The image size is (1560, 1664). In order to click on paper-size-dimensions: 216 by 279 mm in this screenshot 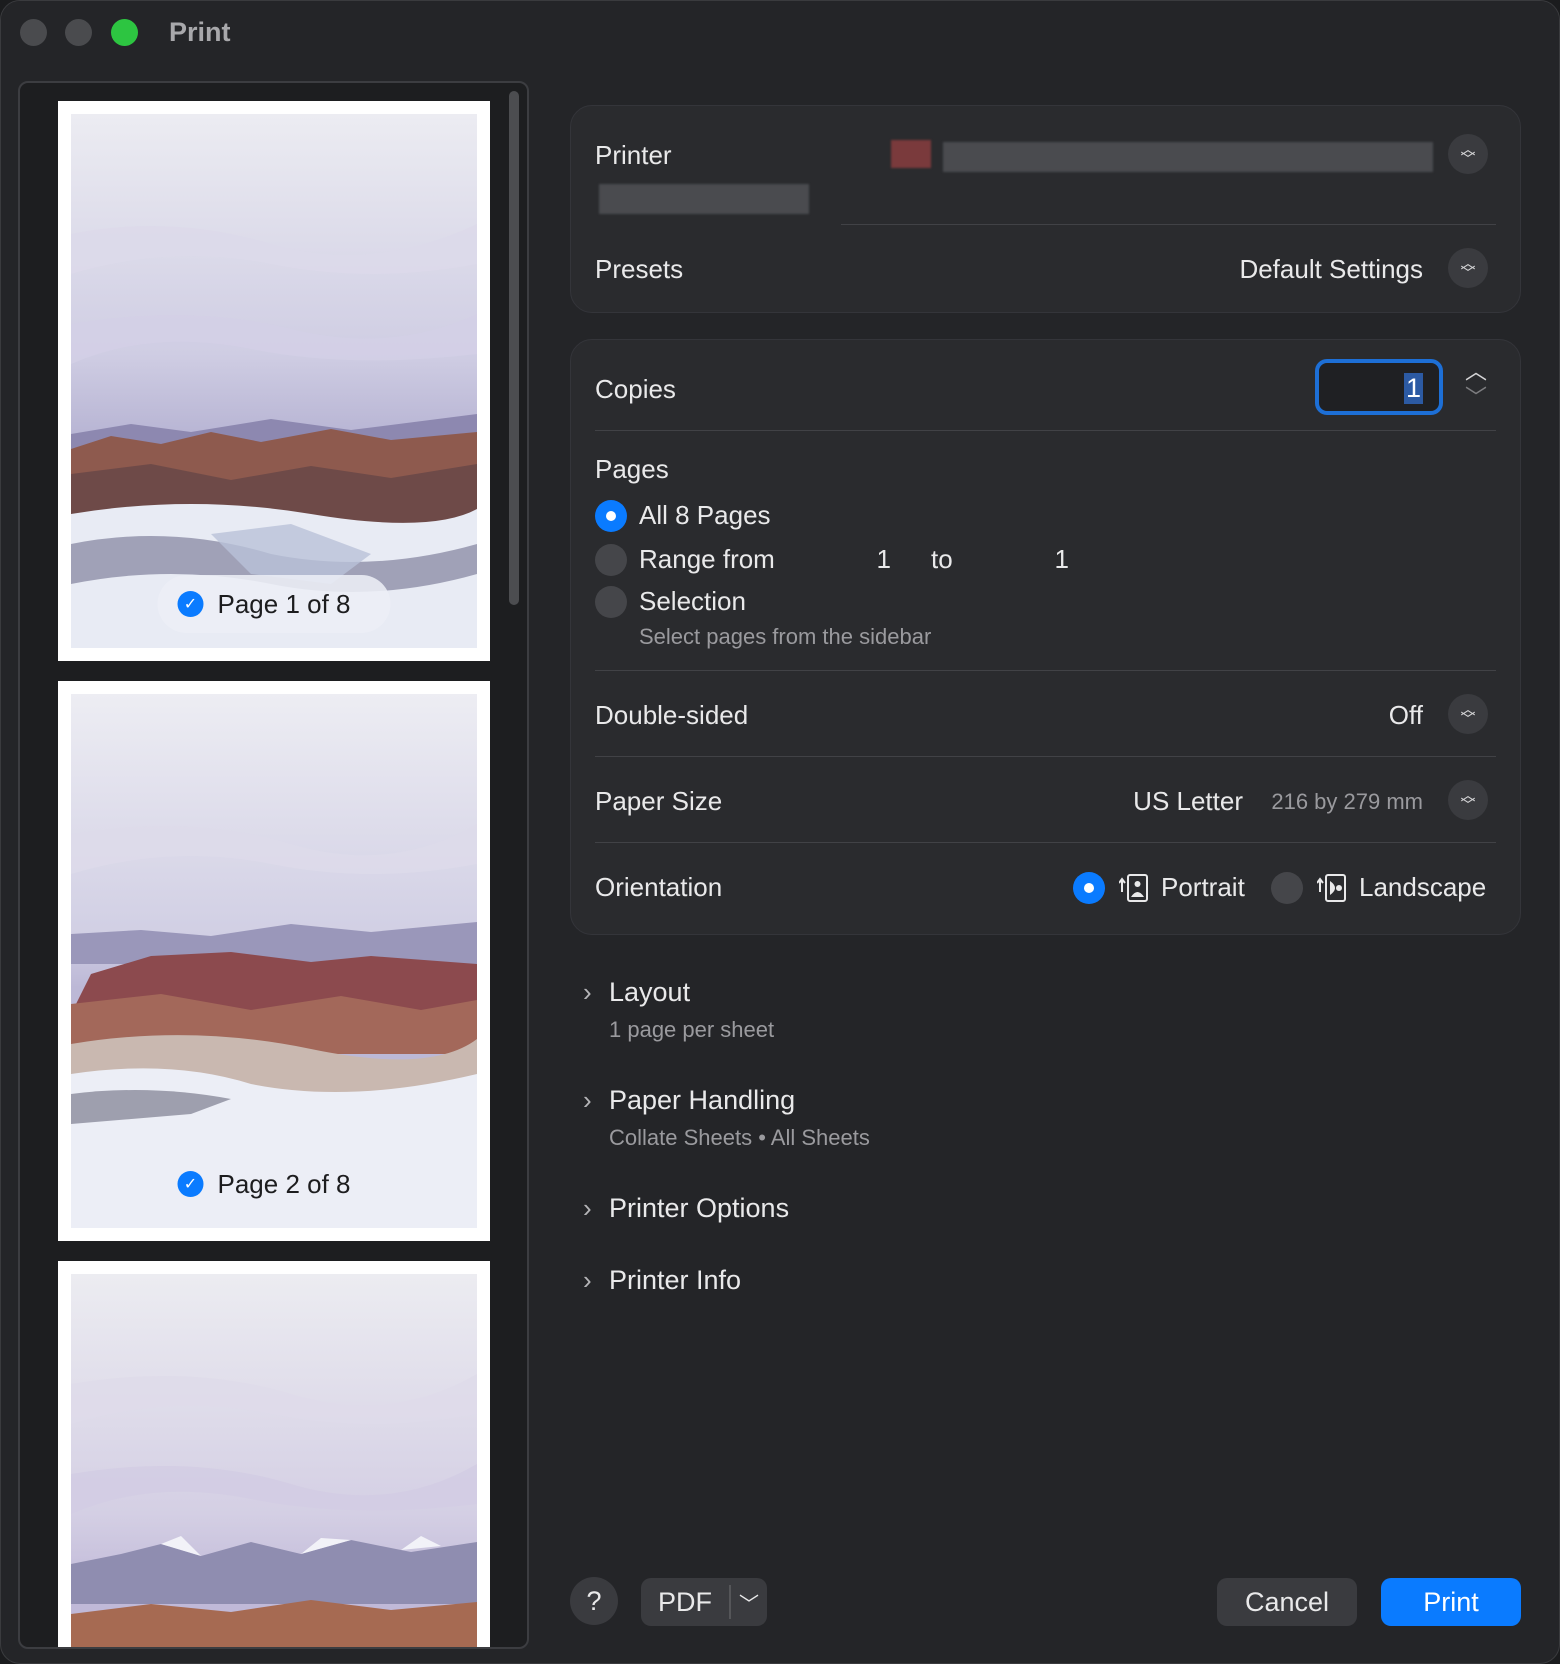, I will do `click(1347, 801)`.